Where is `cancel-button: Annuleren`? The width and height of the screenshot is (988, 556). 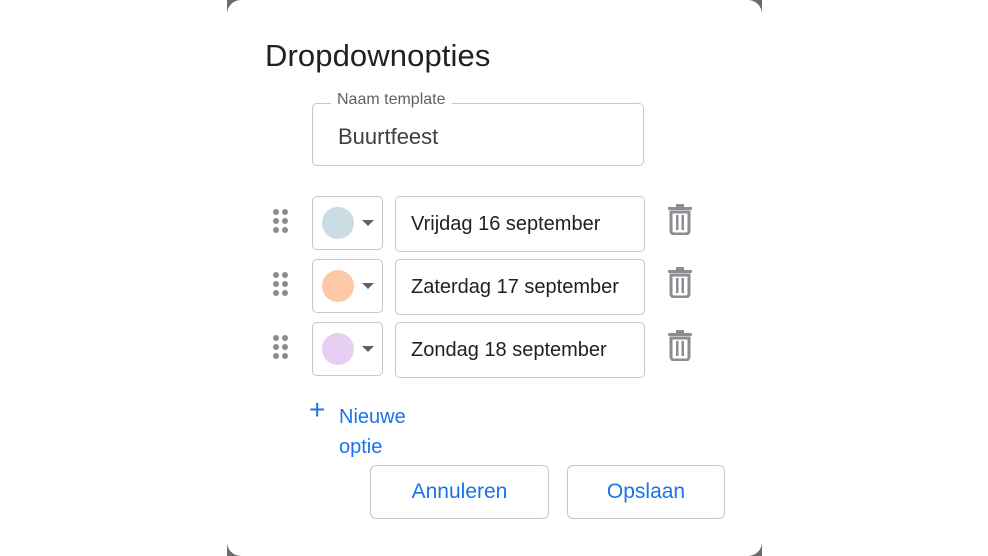
cancel-button: Annuleren is located at coordinates (459, 492).